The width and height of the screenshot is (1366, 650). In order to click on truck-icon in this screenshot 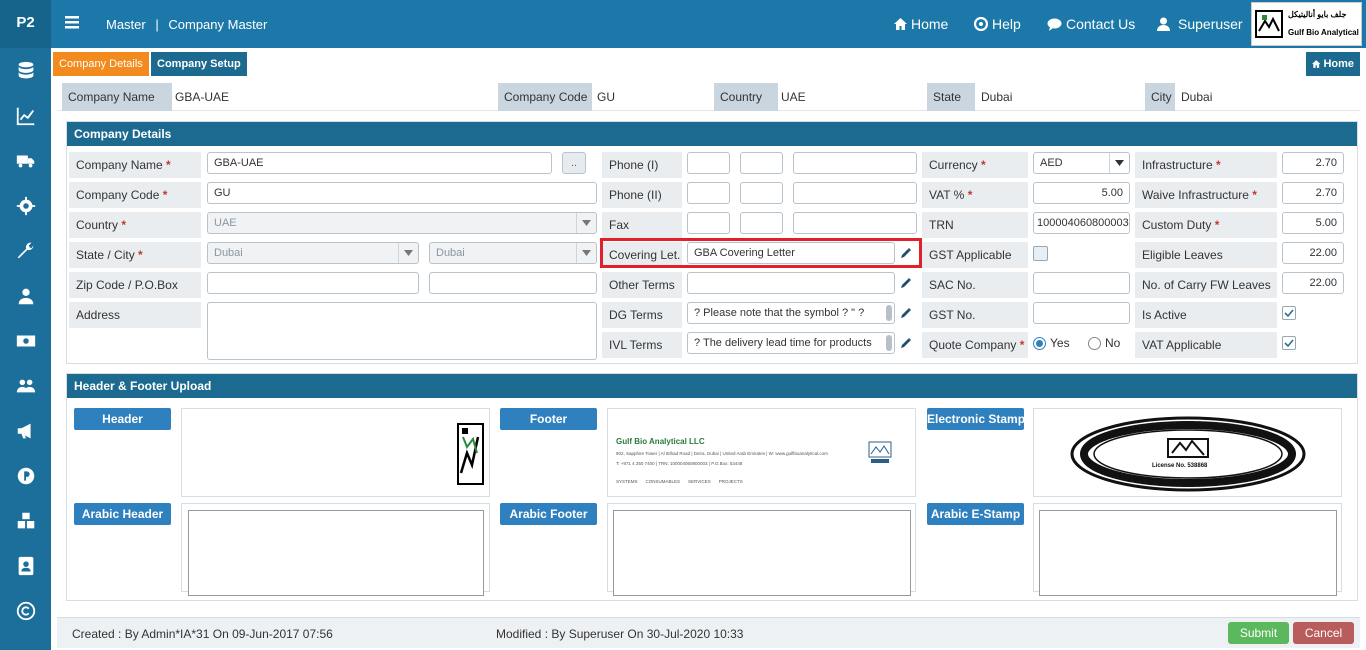, I will do `click(25, 160)`.